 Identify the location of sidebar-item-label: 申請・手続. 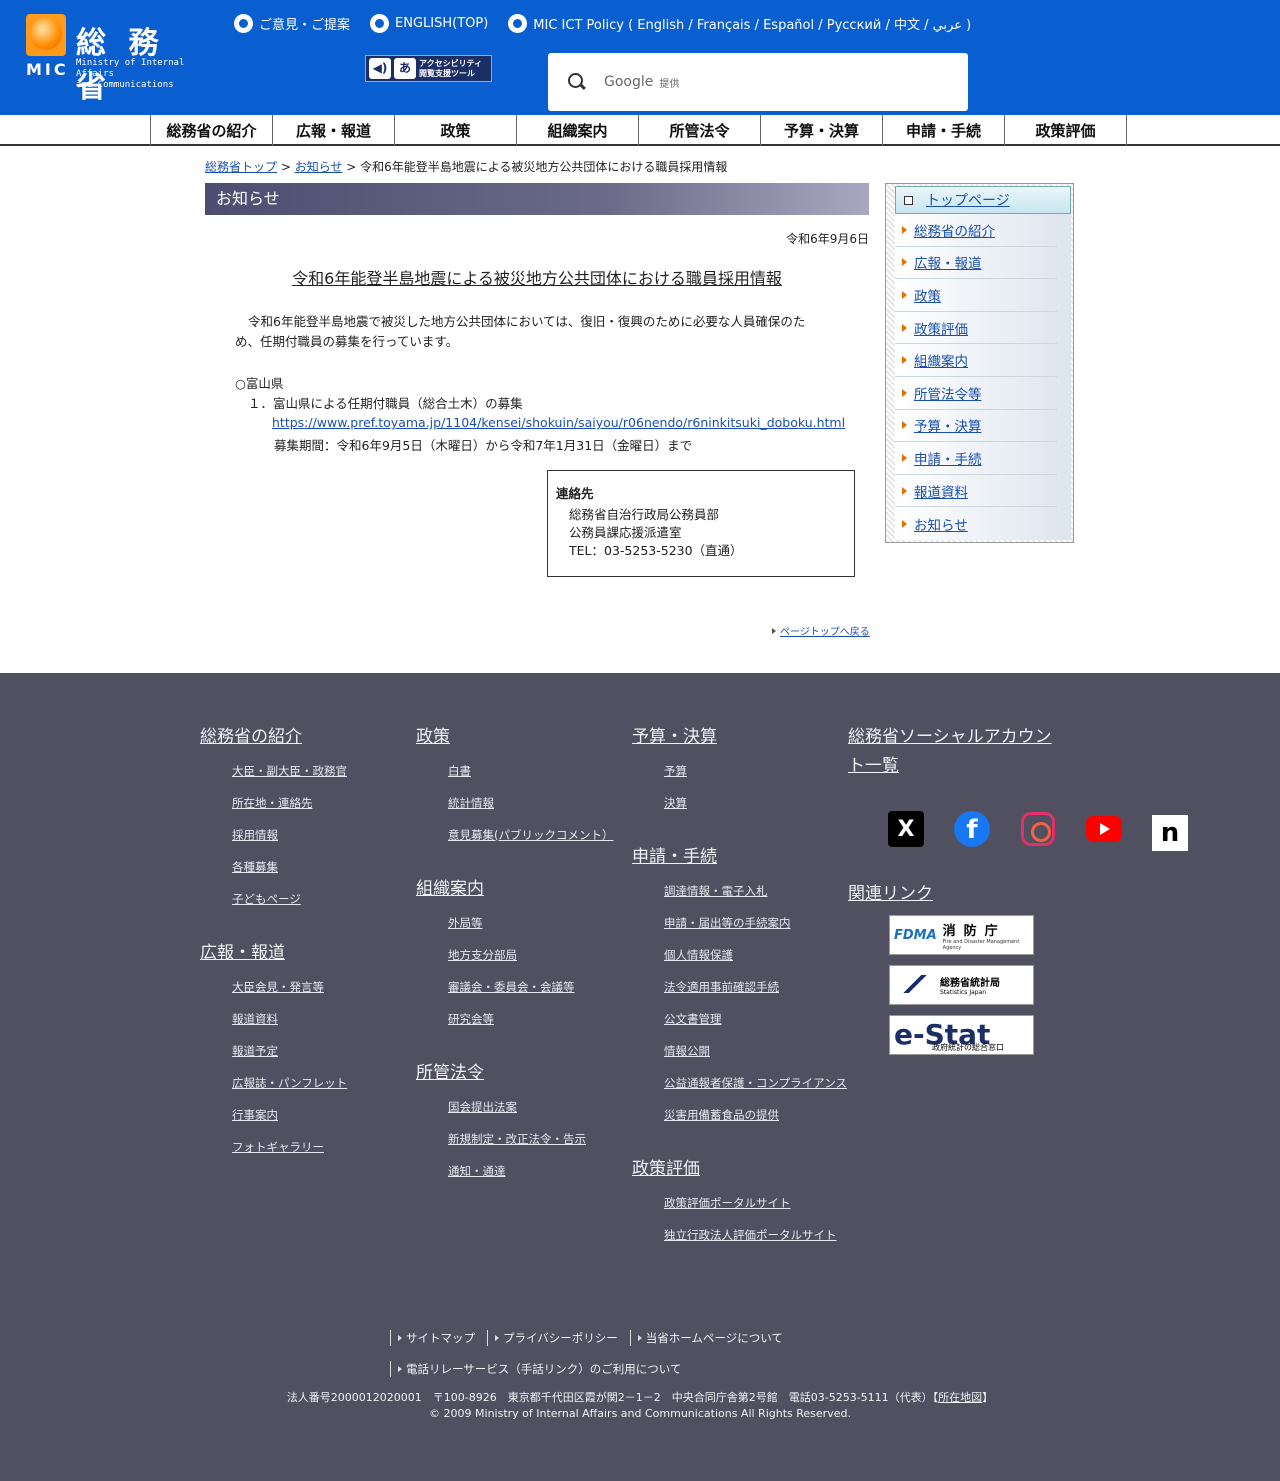
(948, 458).